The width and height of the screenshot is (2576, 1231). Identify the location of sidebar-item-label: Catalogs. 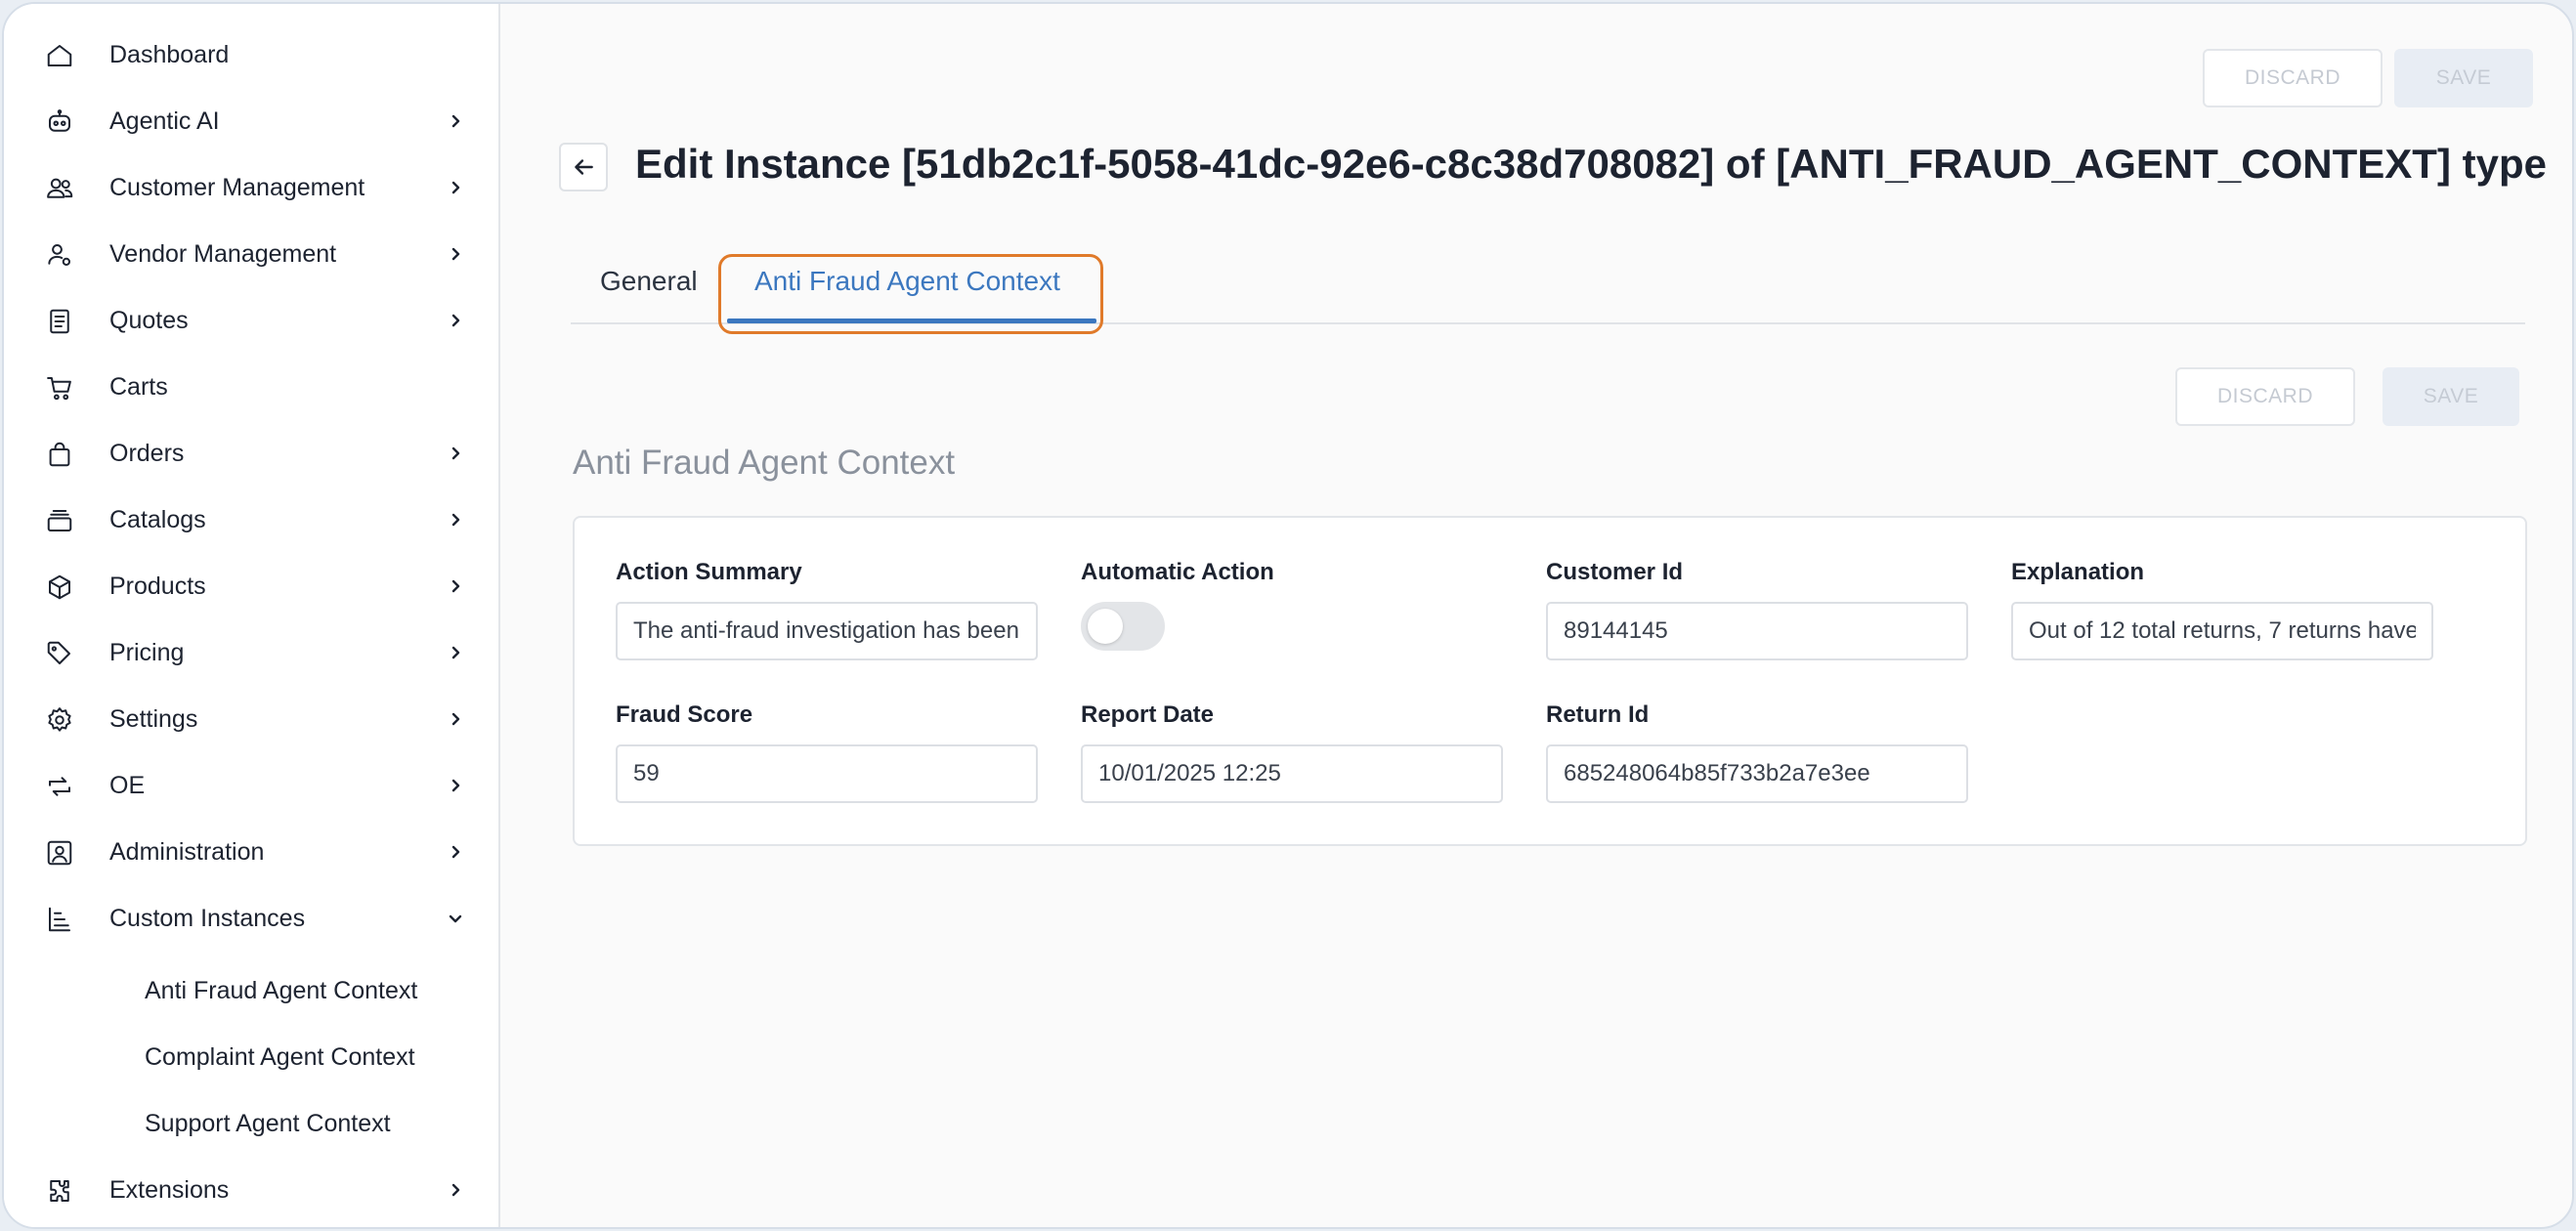
(157, 519).